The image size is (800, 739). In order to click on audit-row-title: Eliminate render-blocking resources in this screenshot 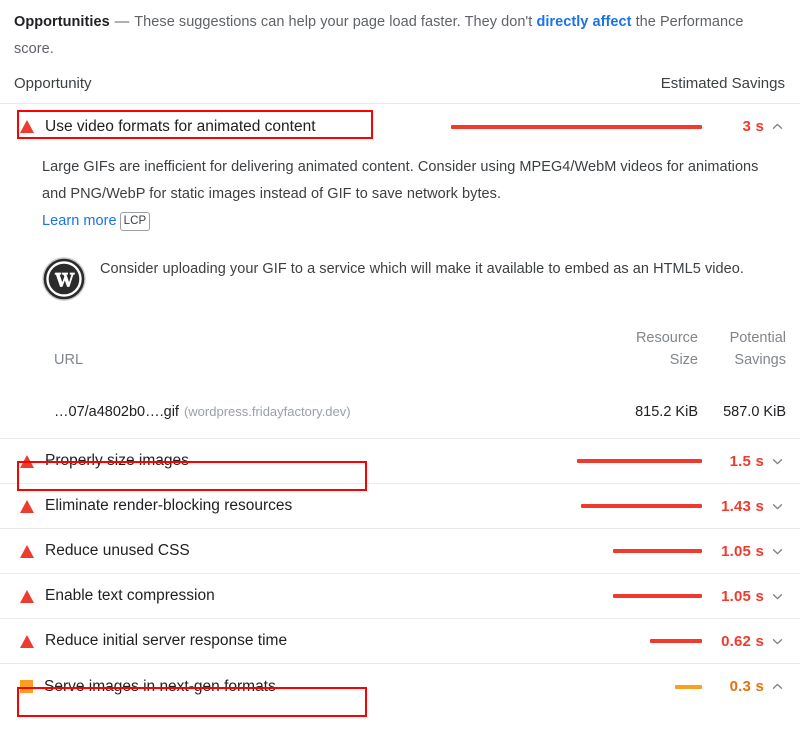, I will do `click(169, 505)`.